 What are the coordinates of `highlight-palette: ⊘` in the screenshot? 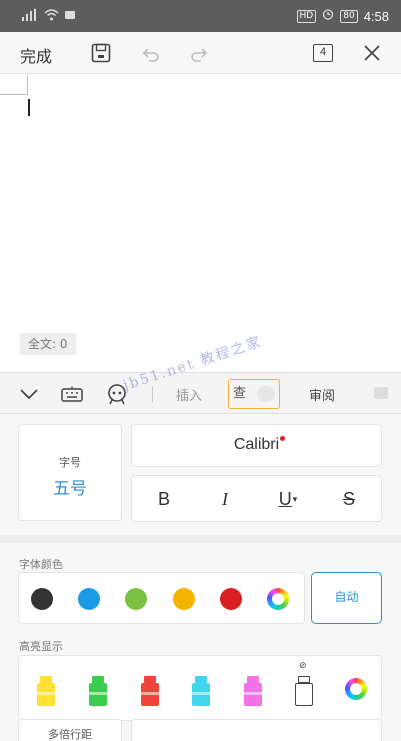 It's located at (200, 688).